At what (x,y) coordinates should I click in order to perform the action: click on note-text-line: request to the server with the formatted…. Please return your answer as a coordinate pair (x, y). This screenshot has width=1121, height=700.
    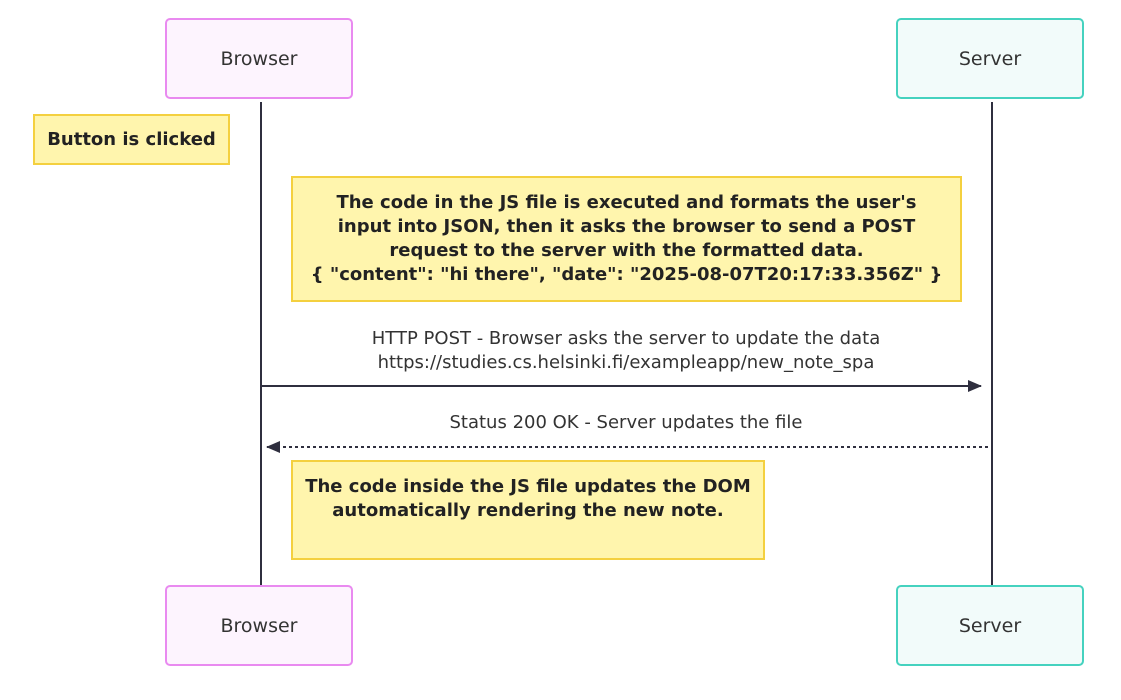
    Looking at the image, I should click on (626, 250).